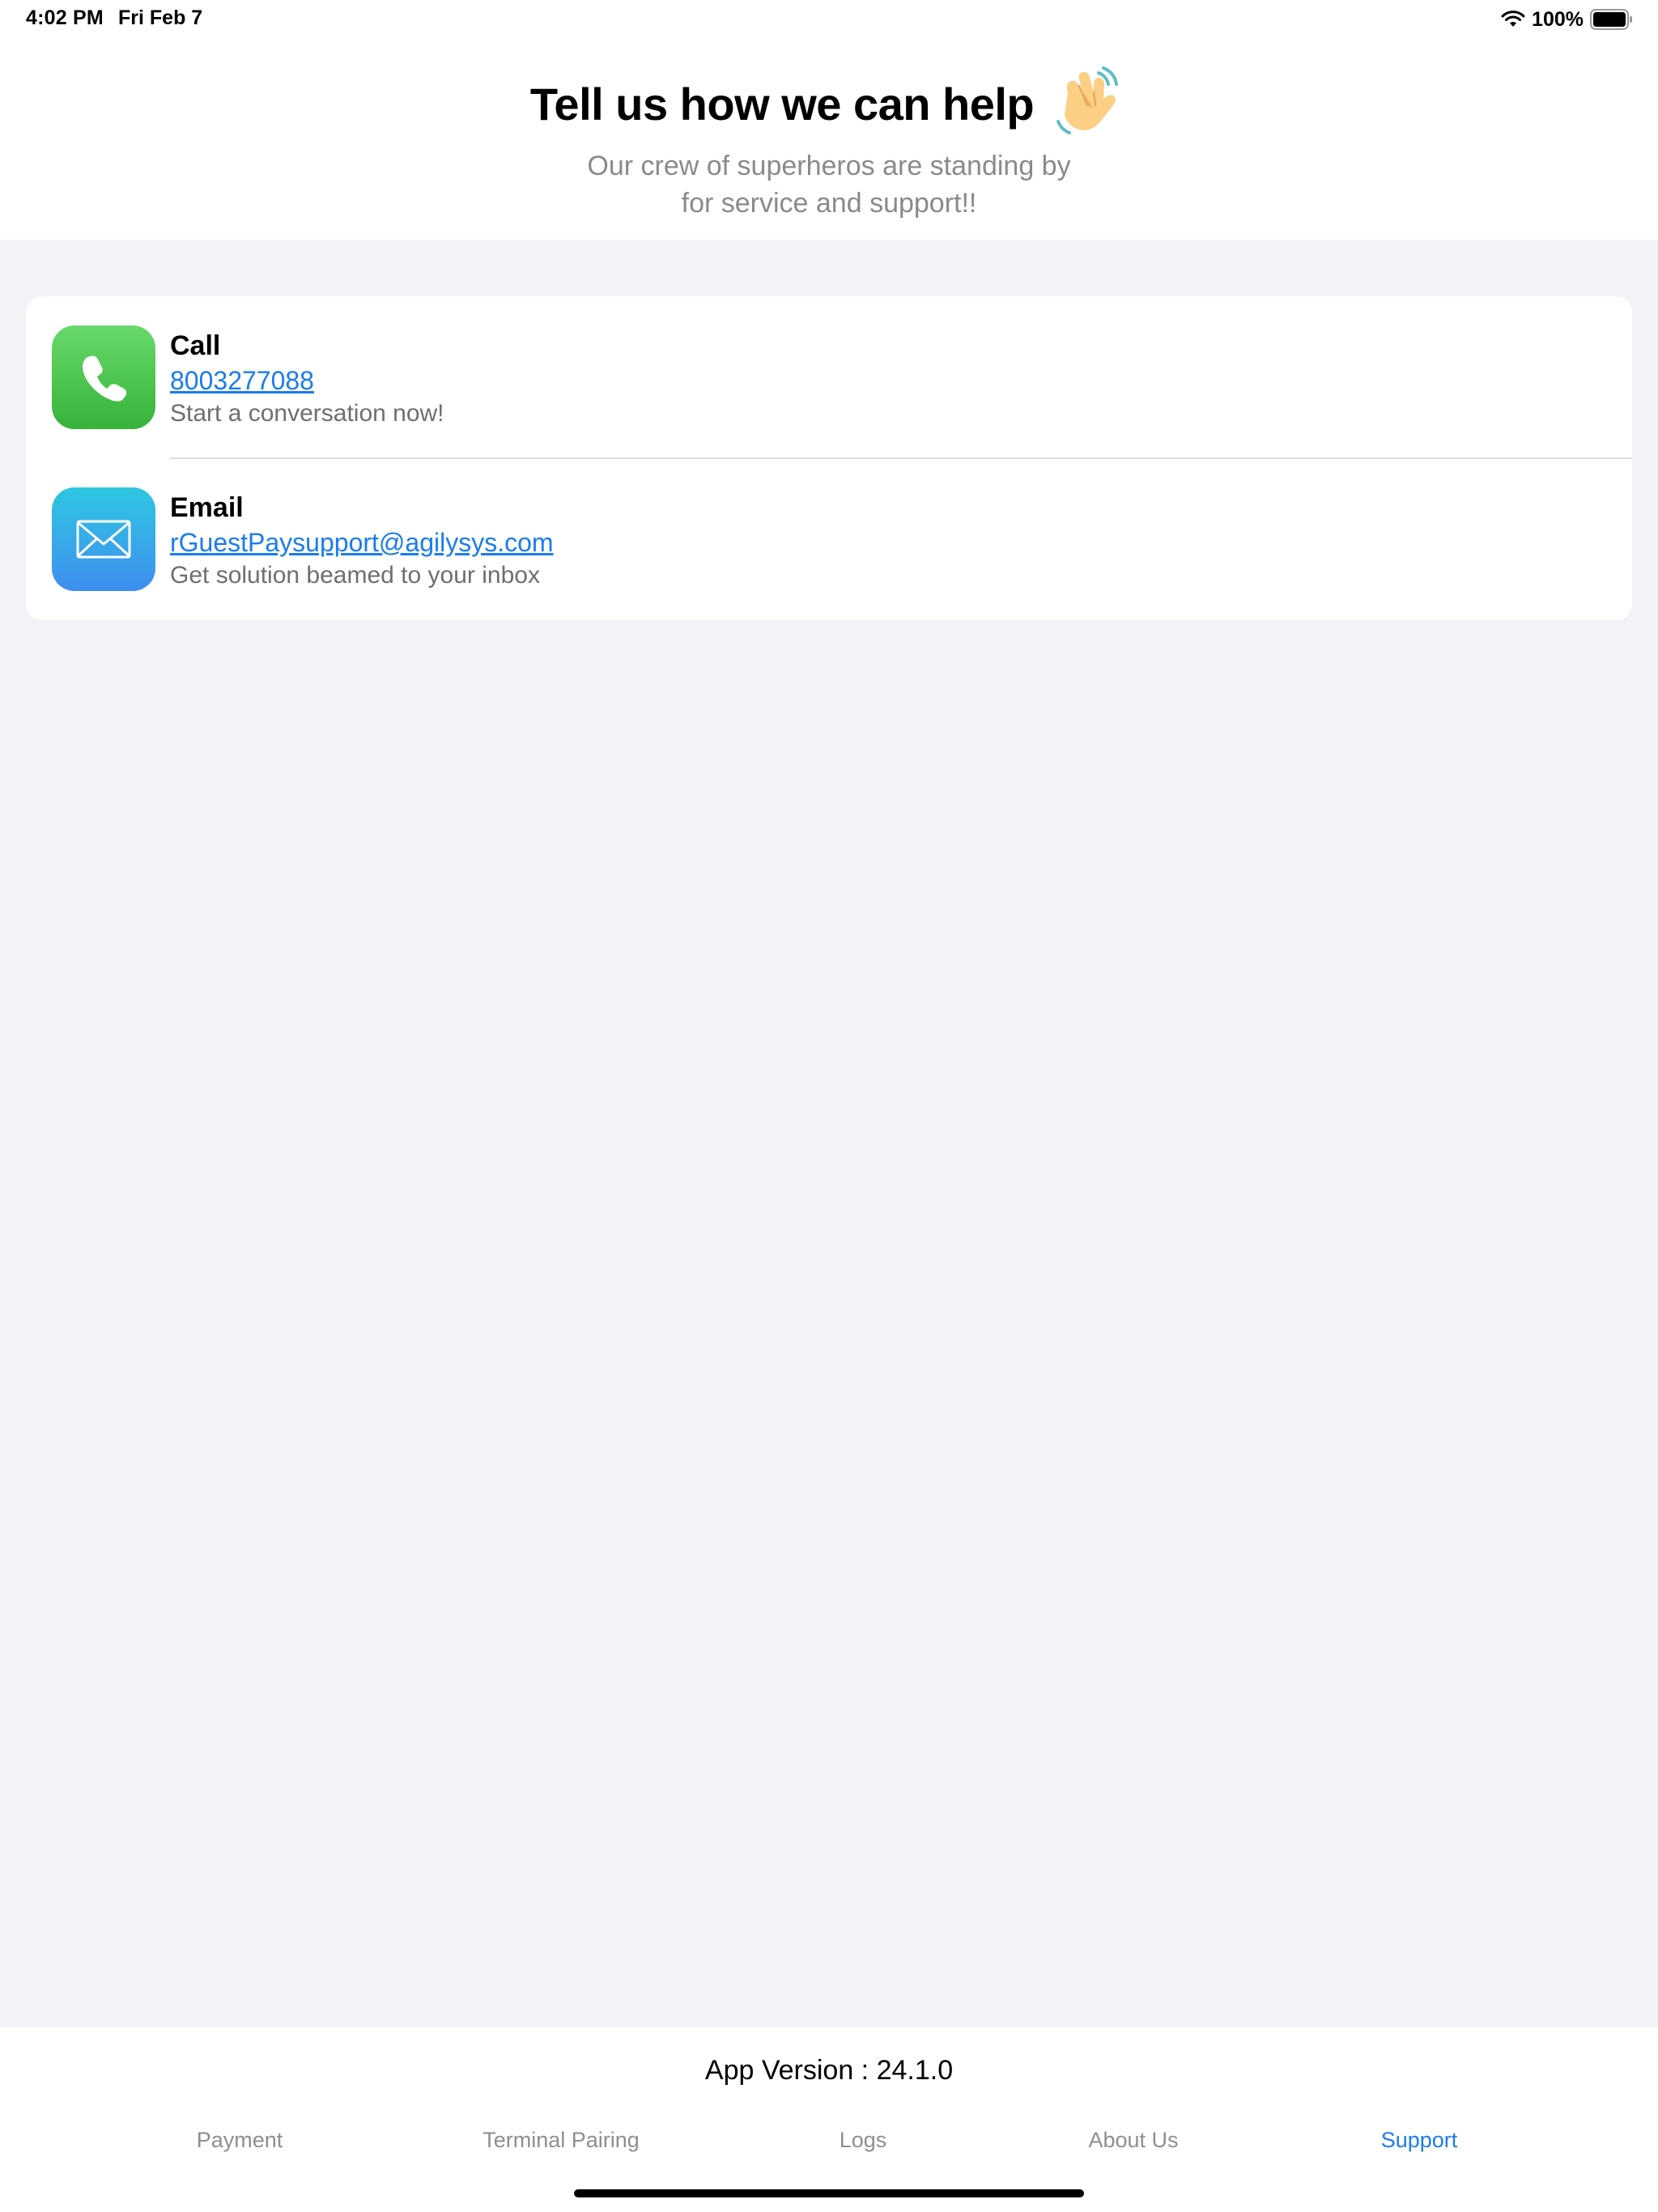 The height and width of the screenshot is (2212, 1658). Describe the element at coordinates (1419, 2140) in the screenshot. I see `tab-support: Support` at that location.